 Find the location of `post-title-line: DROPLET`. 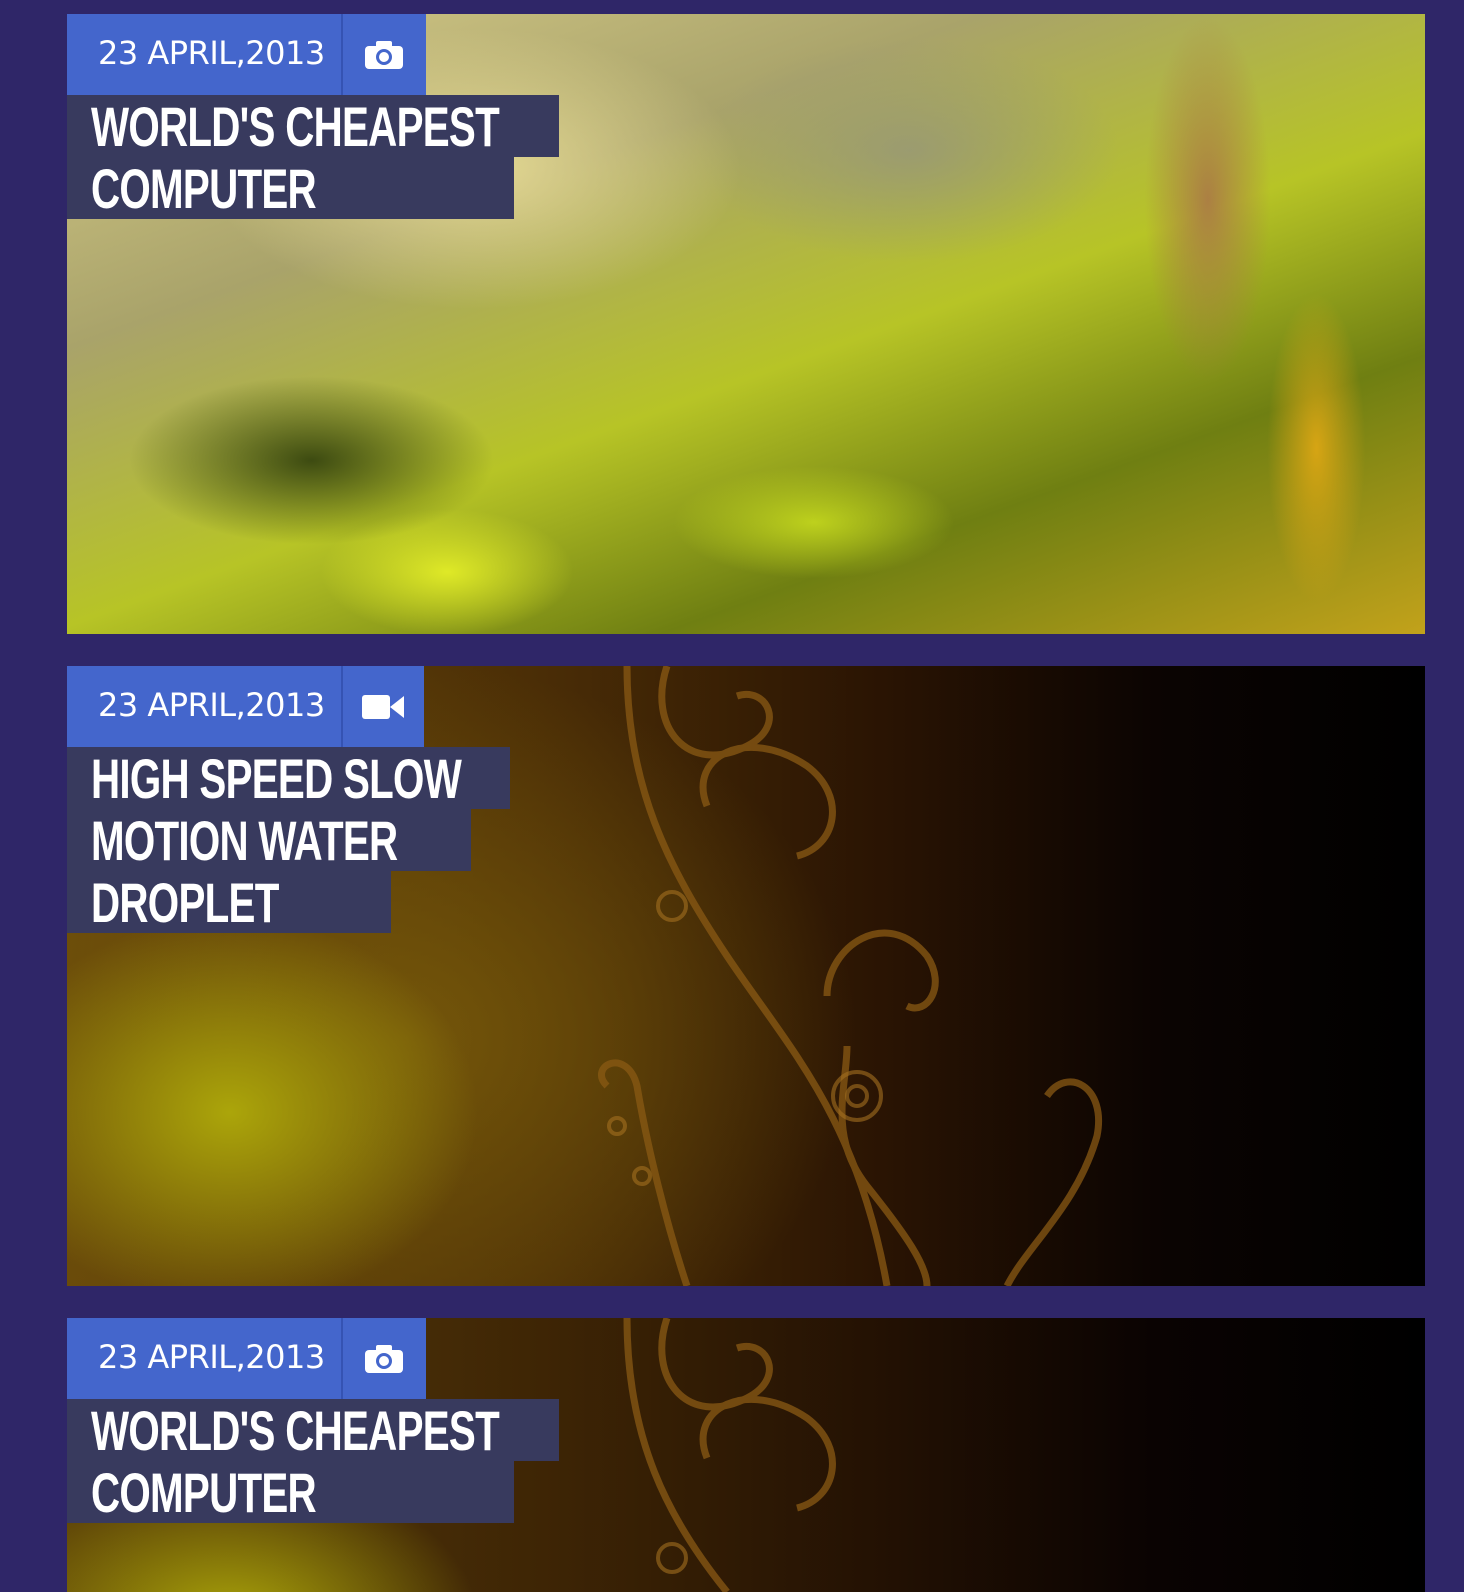

post-title-line: DROPLET is located at coordinates (229, 902).